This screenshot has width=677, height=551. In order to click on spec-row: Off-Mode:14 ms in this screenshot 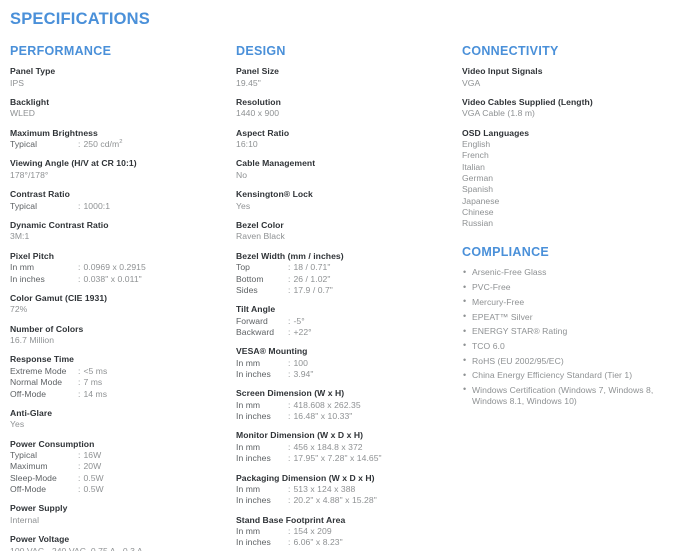, I will do `click(121, 394)`.